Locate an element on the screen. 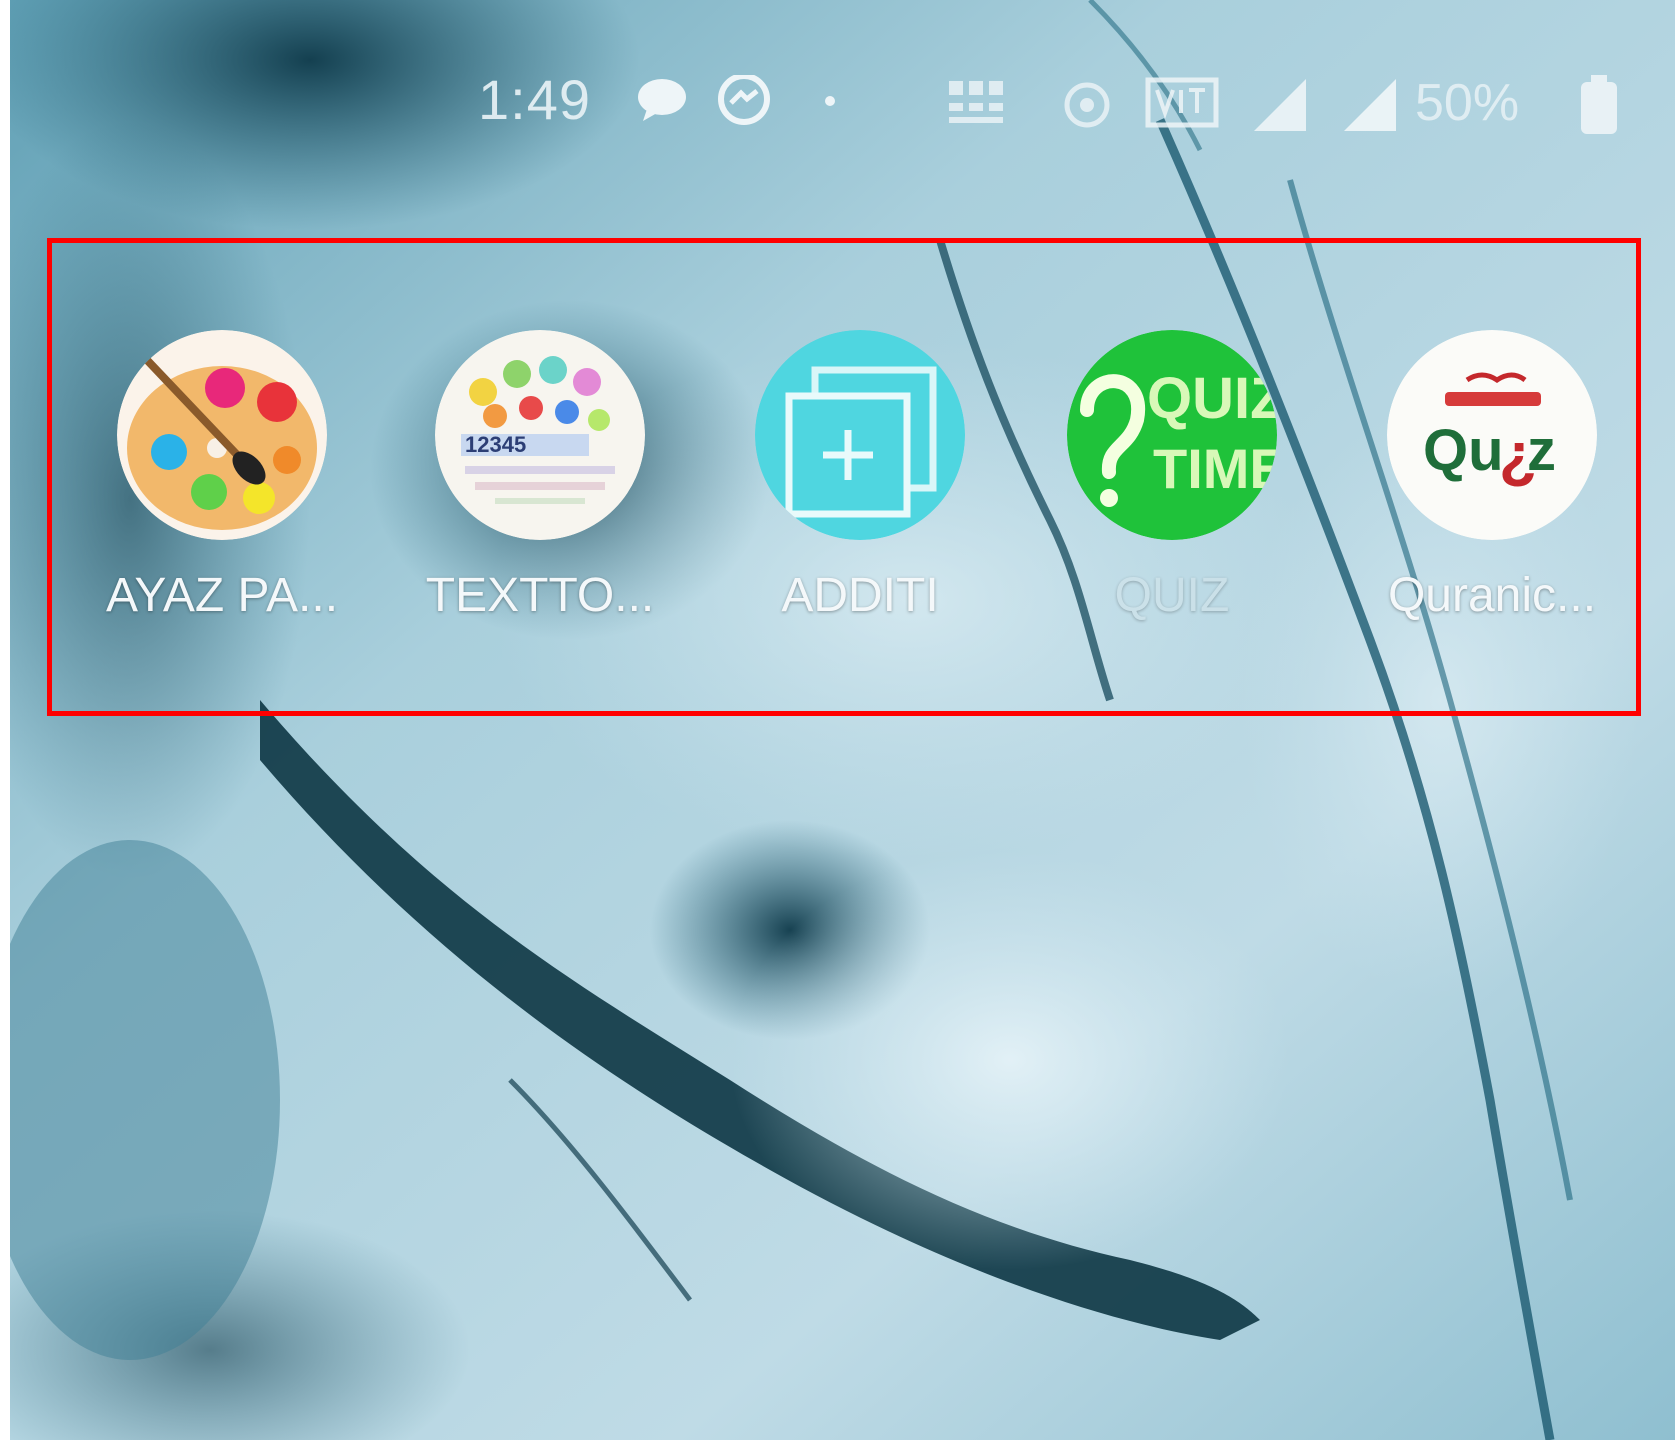  dot-icon is located at coordinates (830, 101).